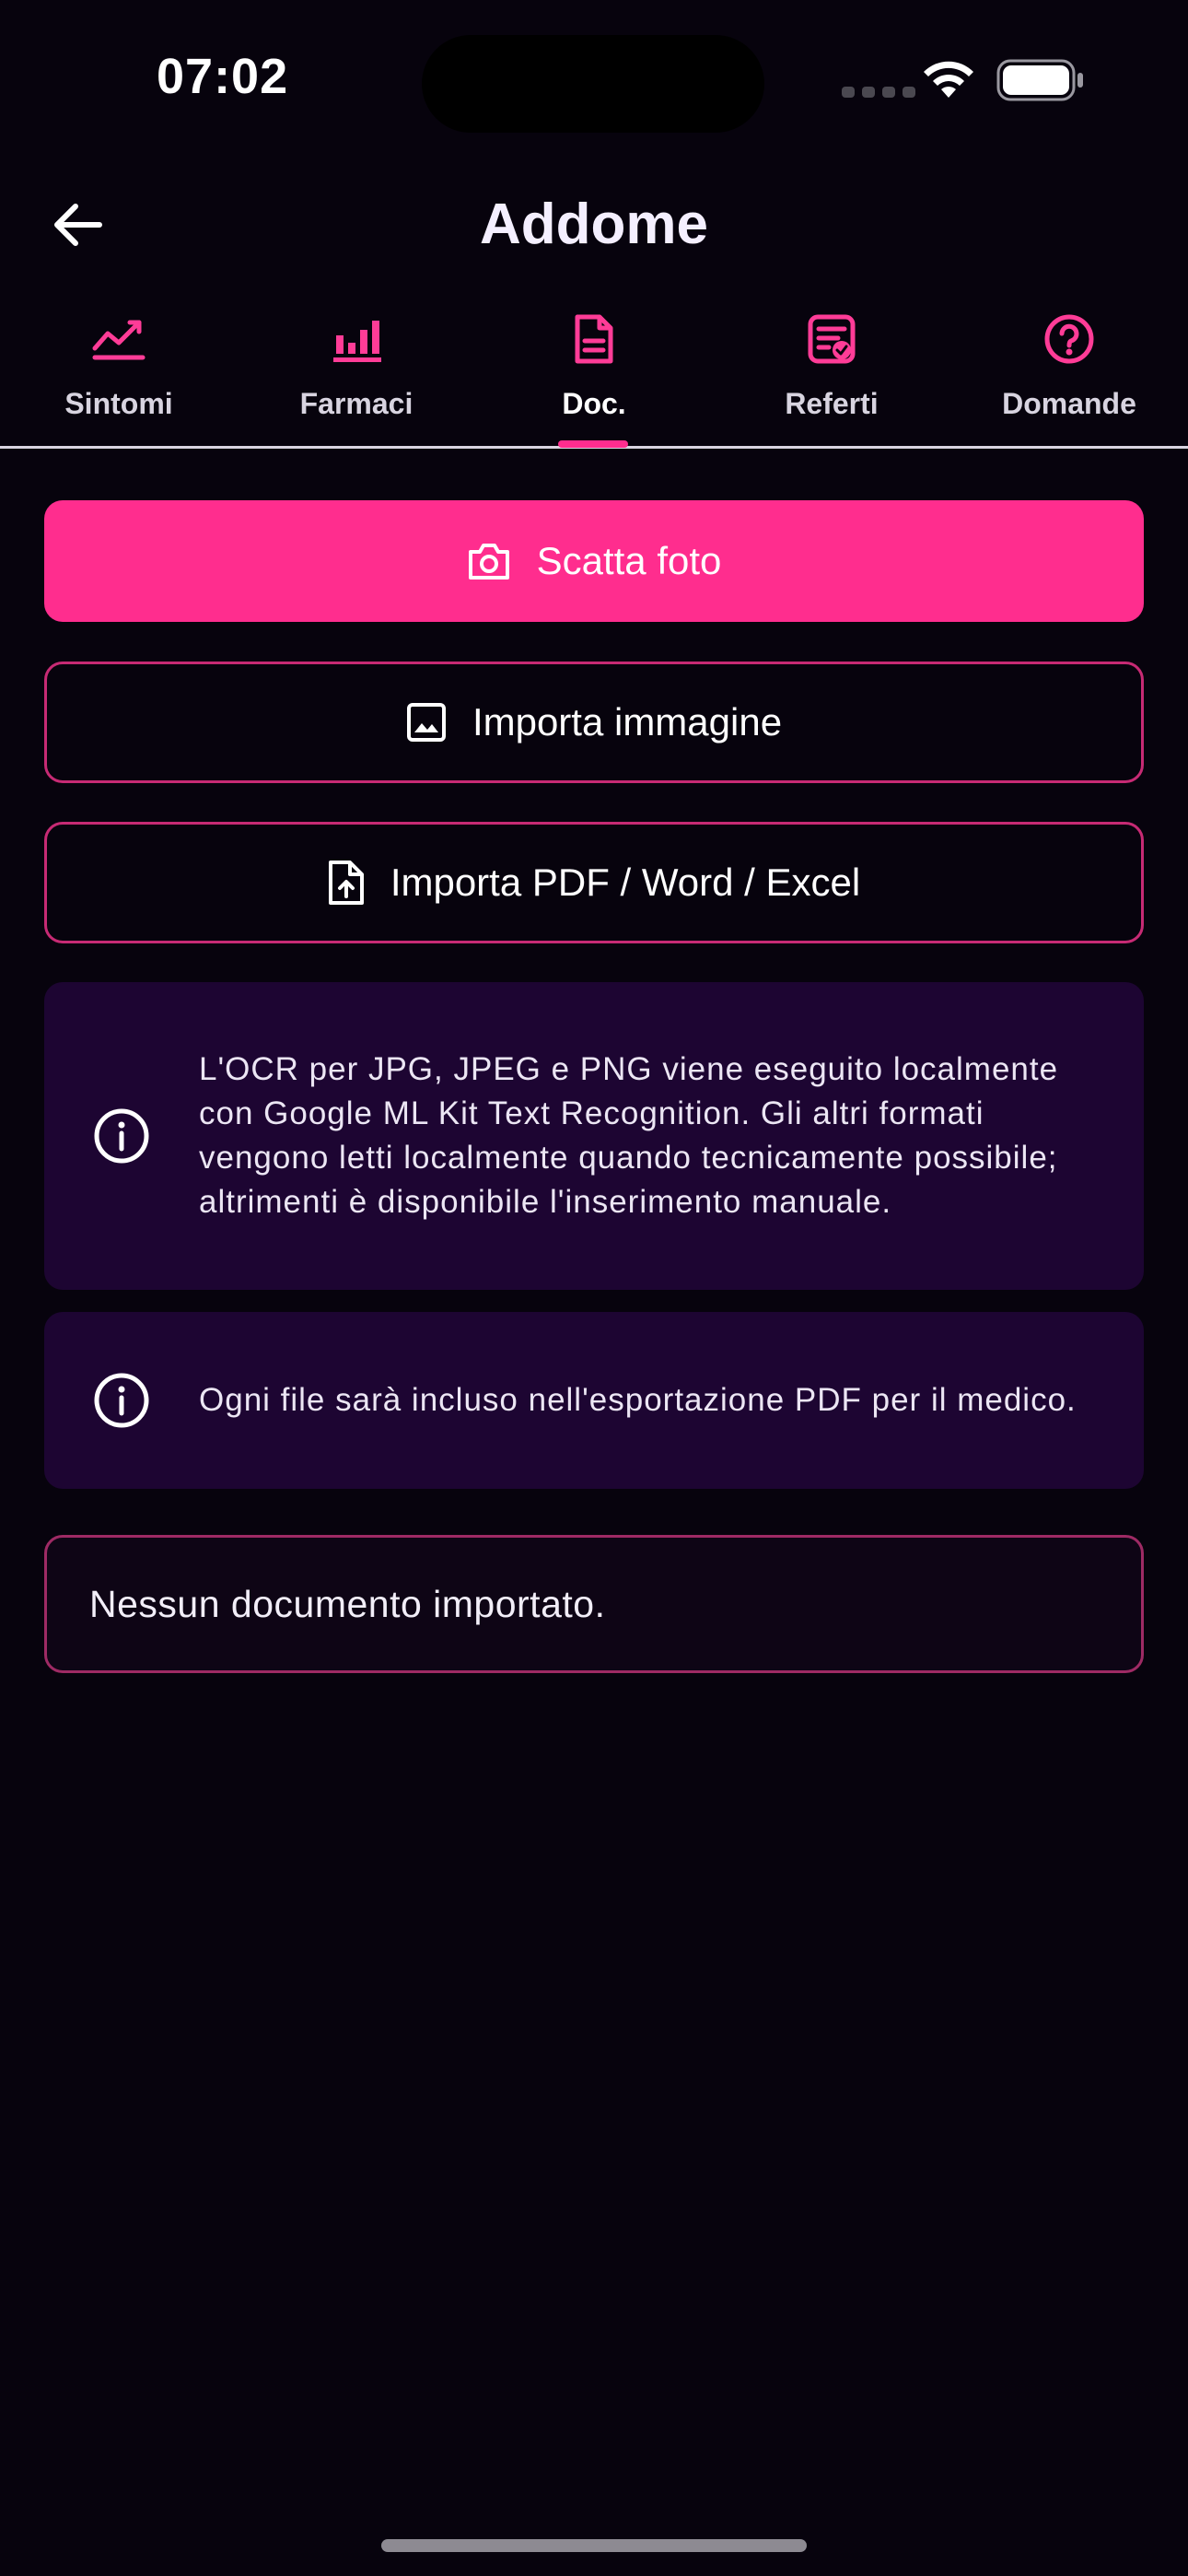  What do you see at coordinates (347, 1604) in the screenshot?
I see `empty-state-text: Nessun documento importato.` at bounding box center [347, 1604].